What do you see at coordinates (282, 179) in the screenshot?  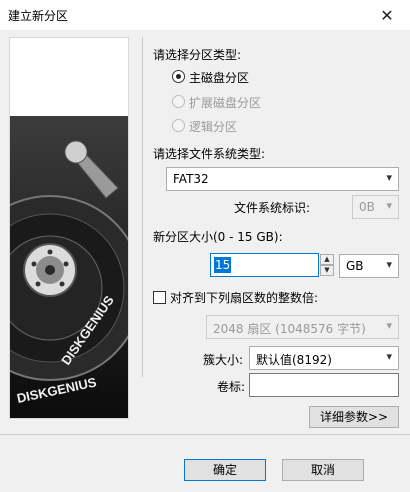 I see `file-system-select: FAT32 ▾` at bounding box center [282, 179].